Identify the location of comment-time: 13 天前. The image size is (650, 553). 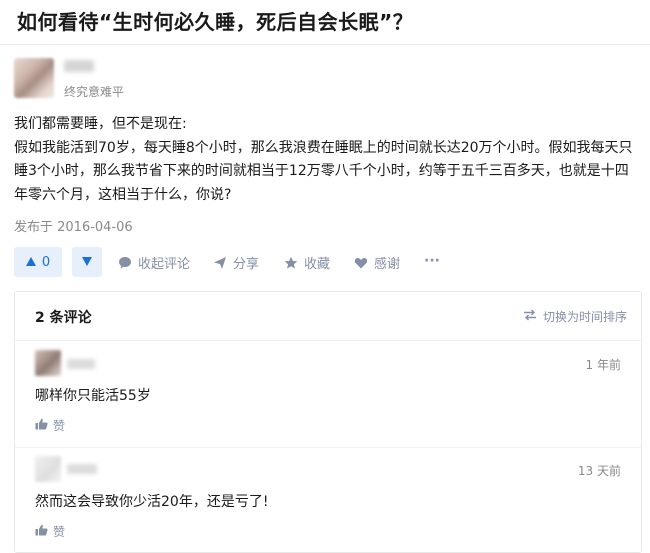
(599, 471).